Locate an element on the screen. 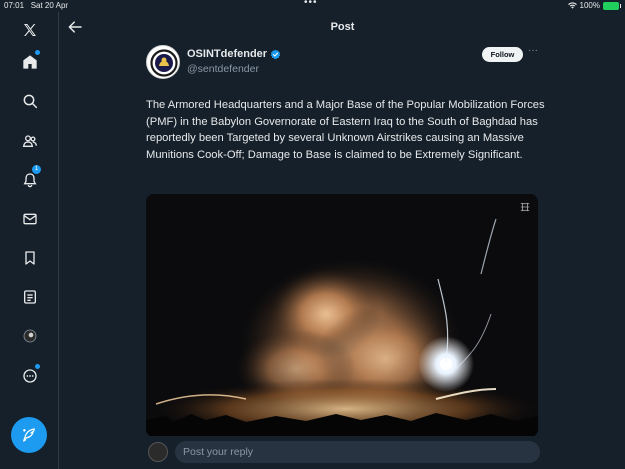 This screenshot has height=469, width=625. page-title: Post is located at coordinates (342, 27).